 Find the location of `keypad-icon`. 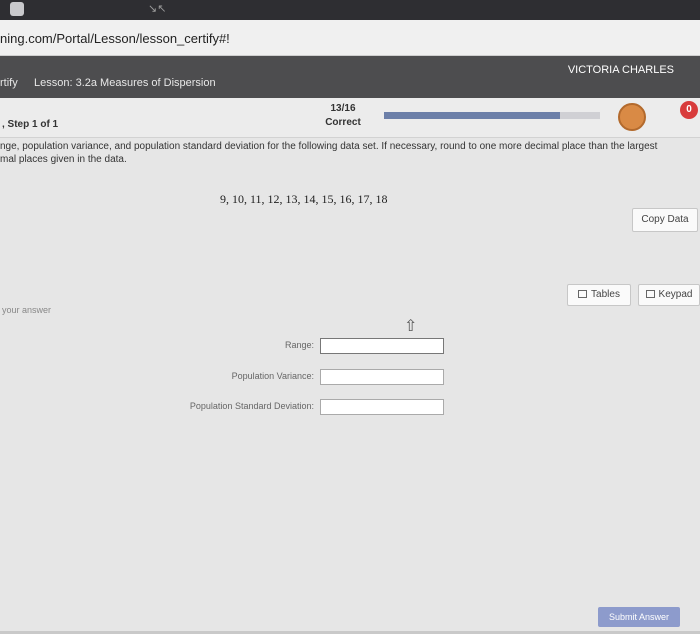

keypad-icon is located at coordinates (650, 294).